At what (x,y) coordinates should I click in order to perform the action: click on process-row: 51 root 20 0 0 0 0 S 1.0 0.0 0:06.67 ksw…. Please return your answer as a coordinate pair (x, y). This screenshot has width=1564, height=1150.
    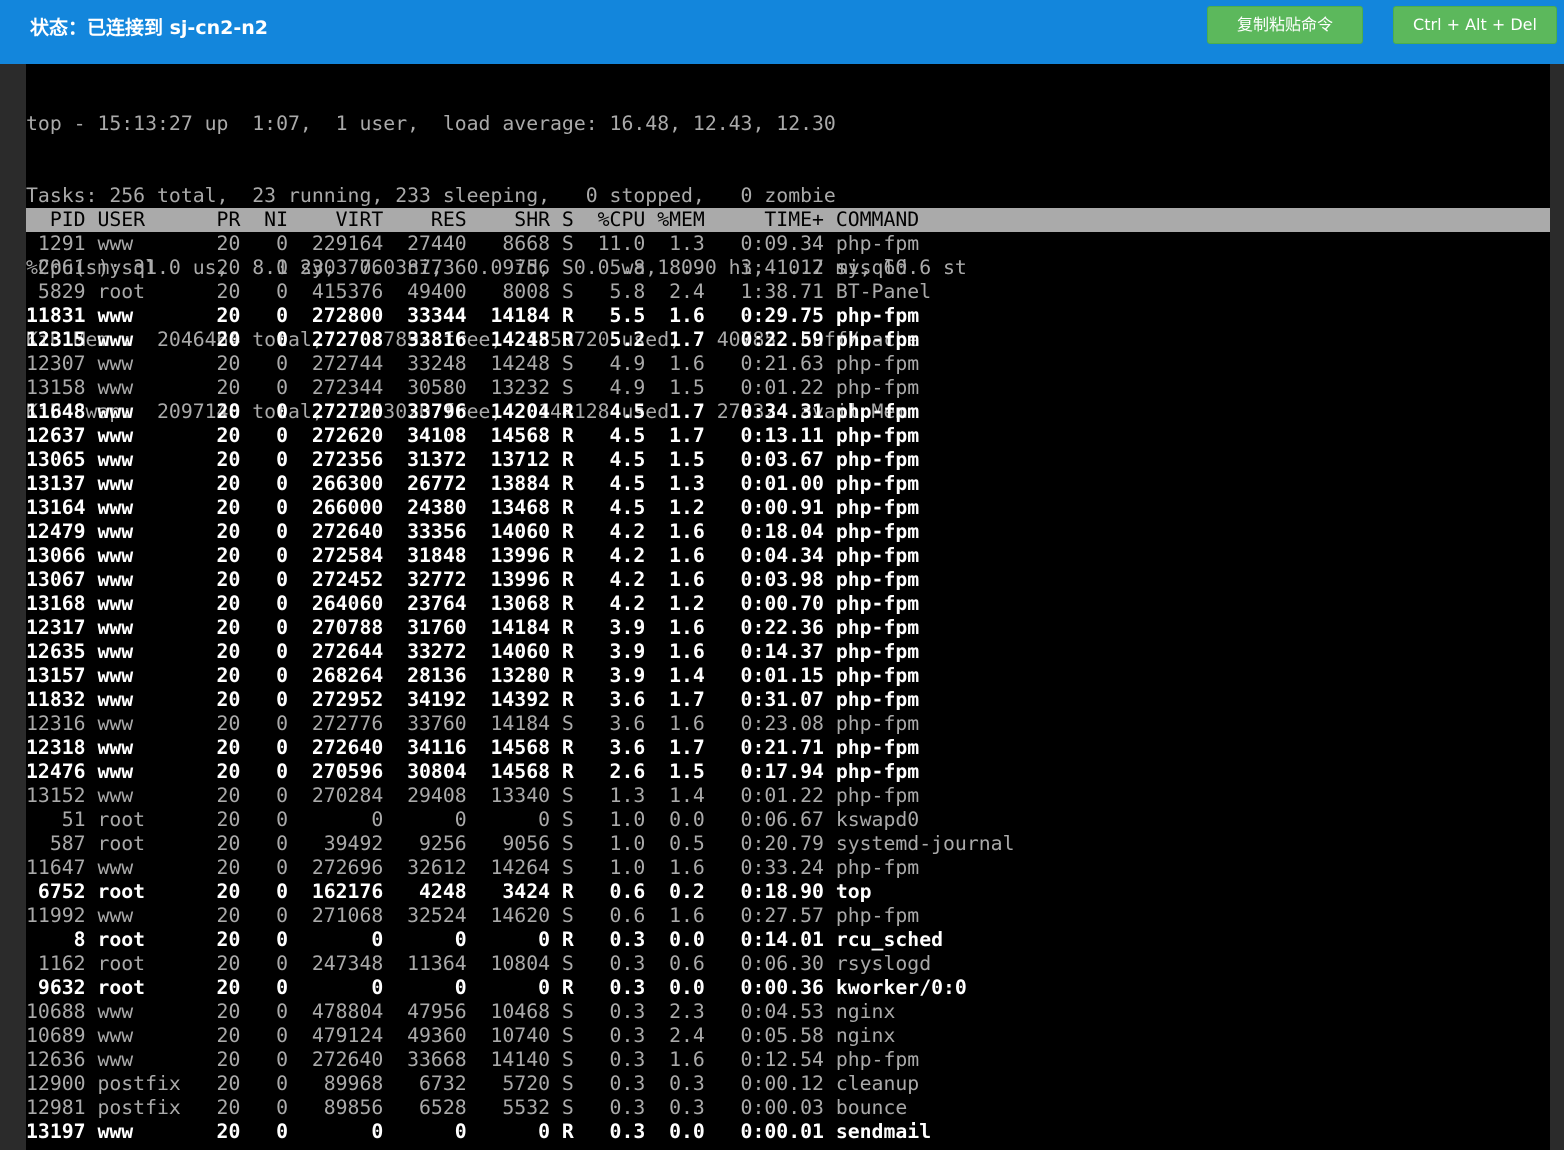
    Looking at the image, I should click on (473, 819).